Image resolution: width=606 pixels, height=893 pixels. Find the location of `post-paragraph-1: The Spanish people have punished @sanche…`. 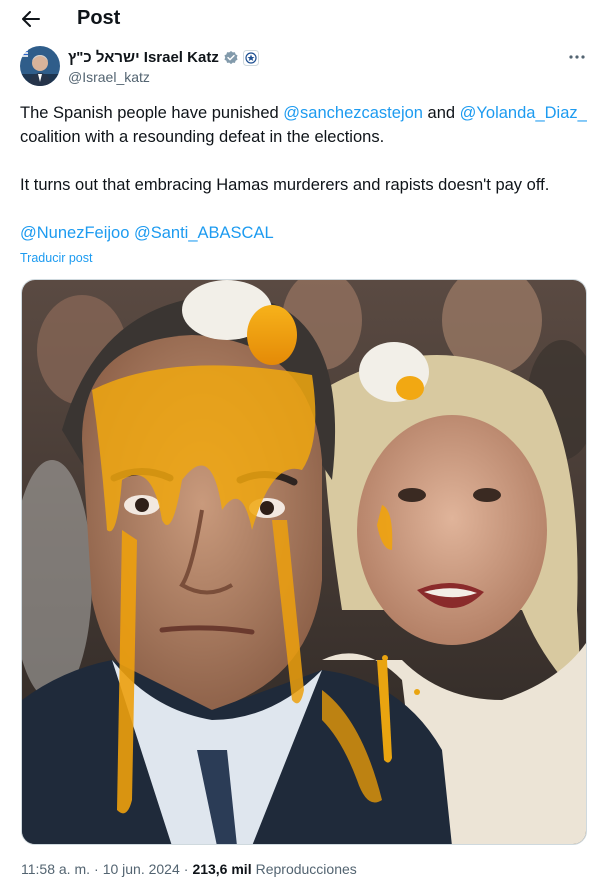

post-paragraph-1: The Spanish people have punished @sanche… is located at coordinates (303, 125).